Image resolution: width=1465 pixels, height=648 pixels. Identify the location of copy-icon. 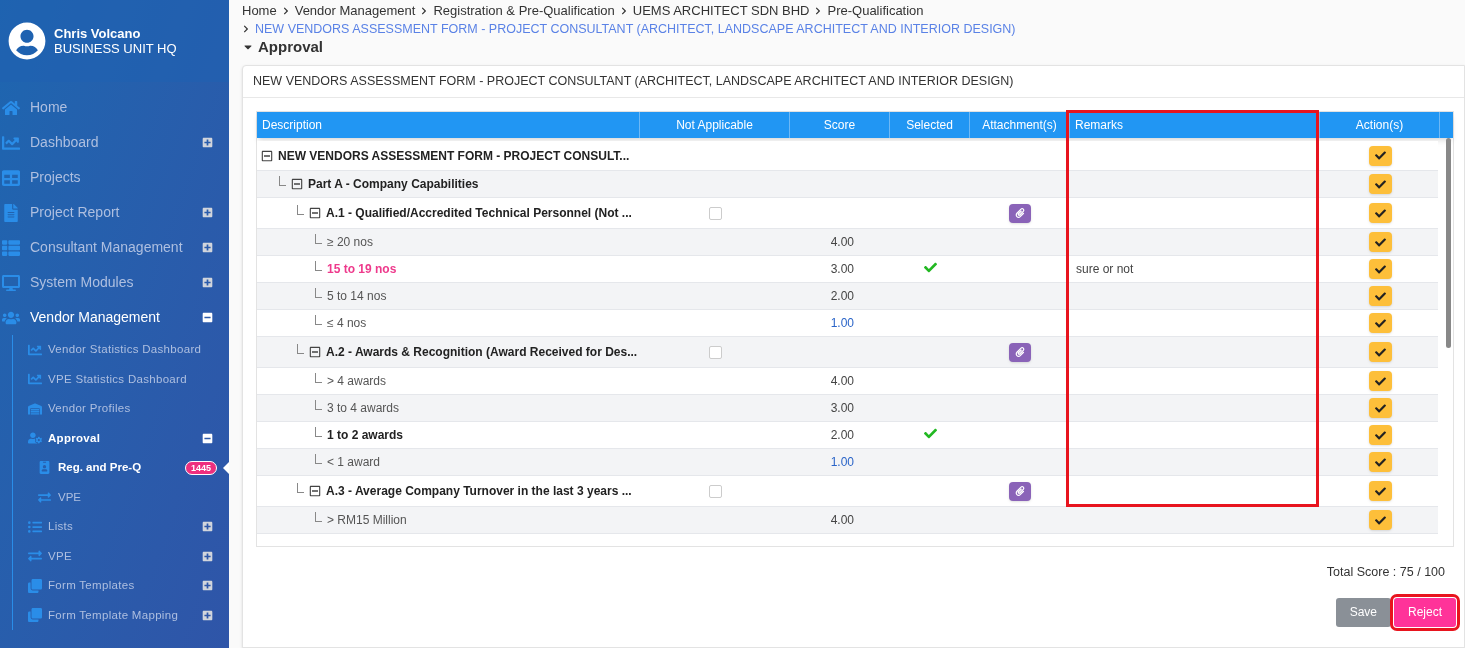
(35, 615).